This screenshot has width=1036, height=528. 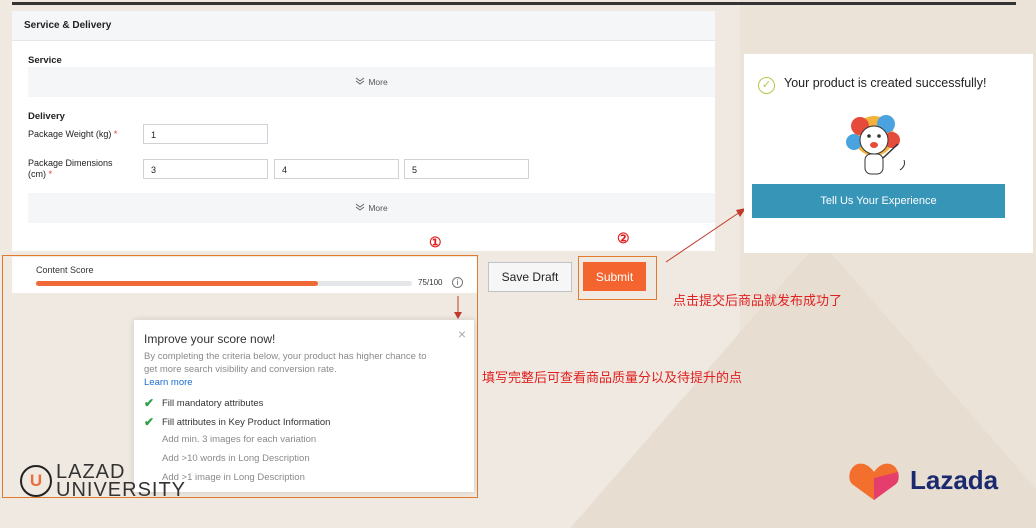 I want to click on arrow-to-success, so click(x=703, y=237).